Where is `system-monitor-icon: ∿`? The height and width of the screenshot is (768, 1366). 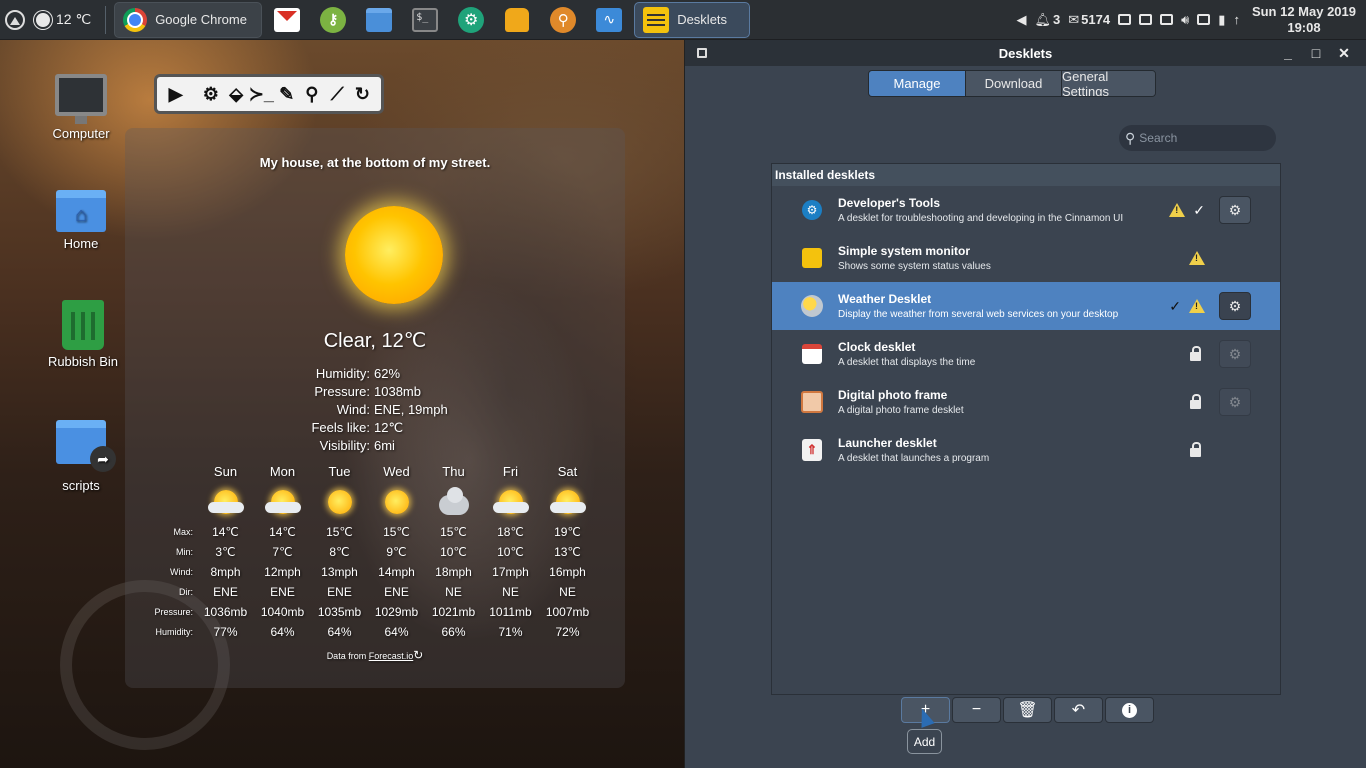 system-monitor-icon: ∿ is located at coordinates (609, 19).